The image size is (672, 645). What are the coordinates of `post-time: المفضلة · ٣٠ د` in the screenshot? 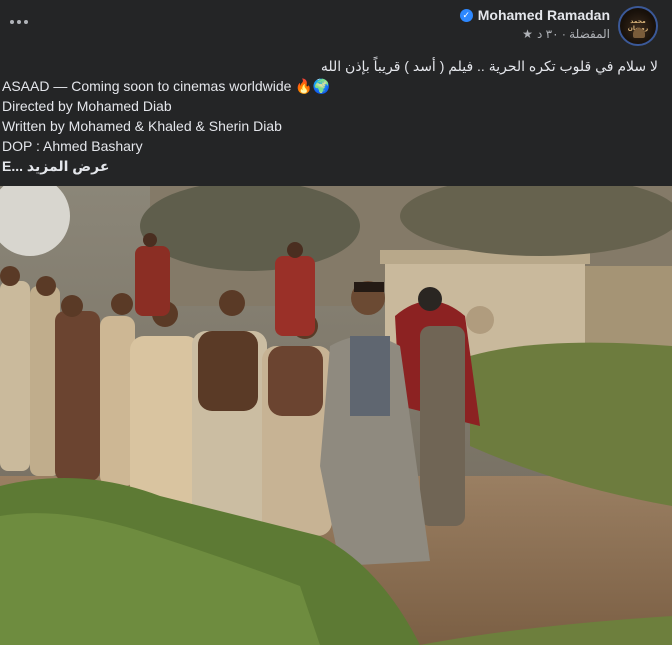 It's located at (573, 34).